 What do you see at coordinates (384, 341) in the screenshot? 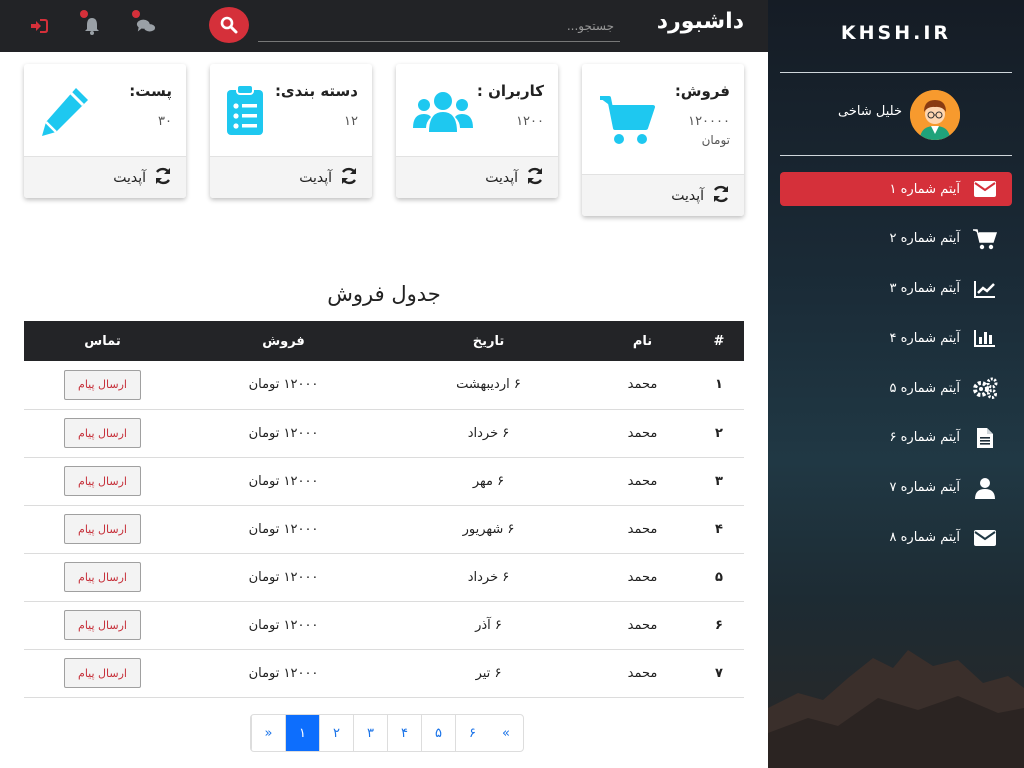
I see `table-header-row: # نام تاریخ فروش تماس` at bounding box center [384, 341].